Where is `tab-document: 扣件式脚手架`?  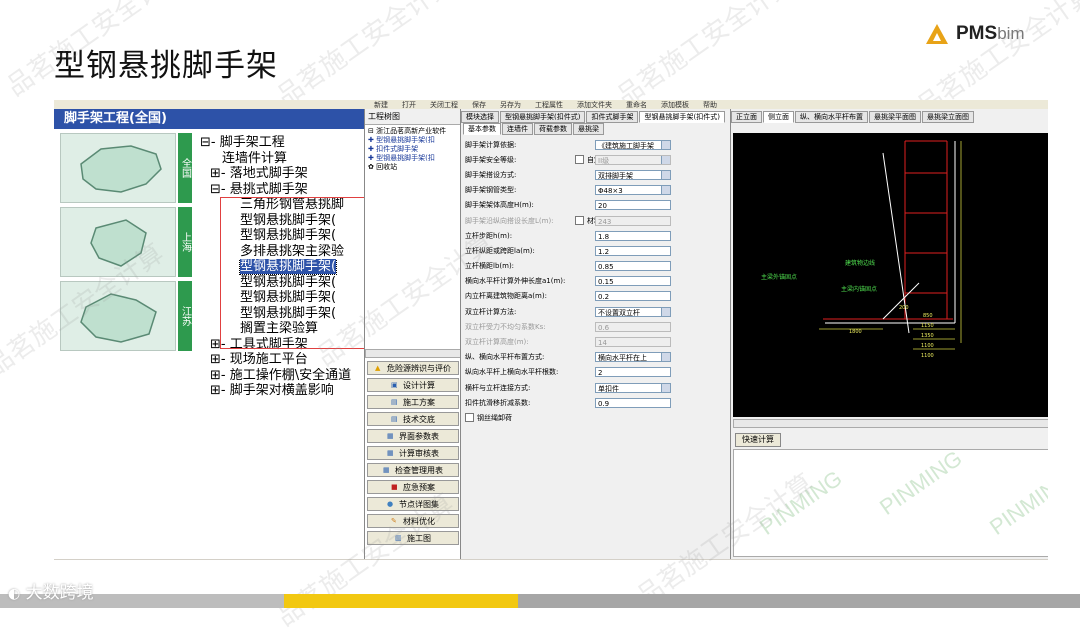 tab-document: 扣件式脚手架 is located at coordinates (612, 117).